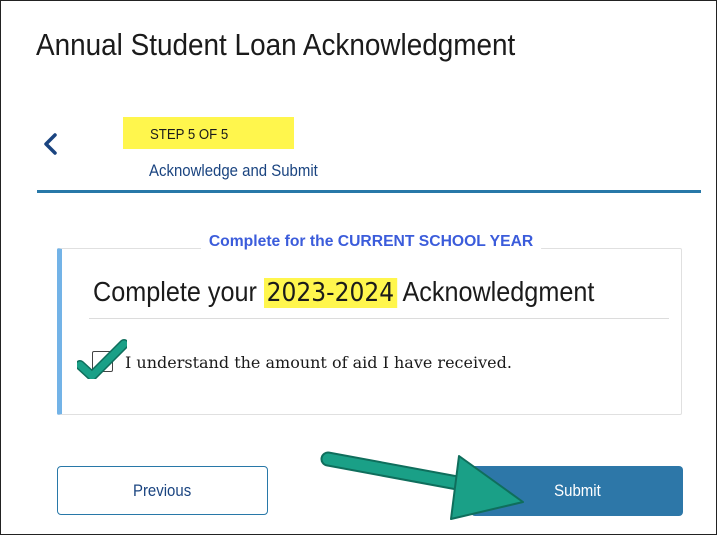 The width and height of the screenshot is (717, 535). I want to click on card-divider, so click(379, 318).